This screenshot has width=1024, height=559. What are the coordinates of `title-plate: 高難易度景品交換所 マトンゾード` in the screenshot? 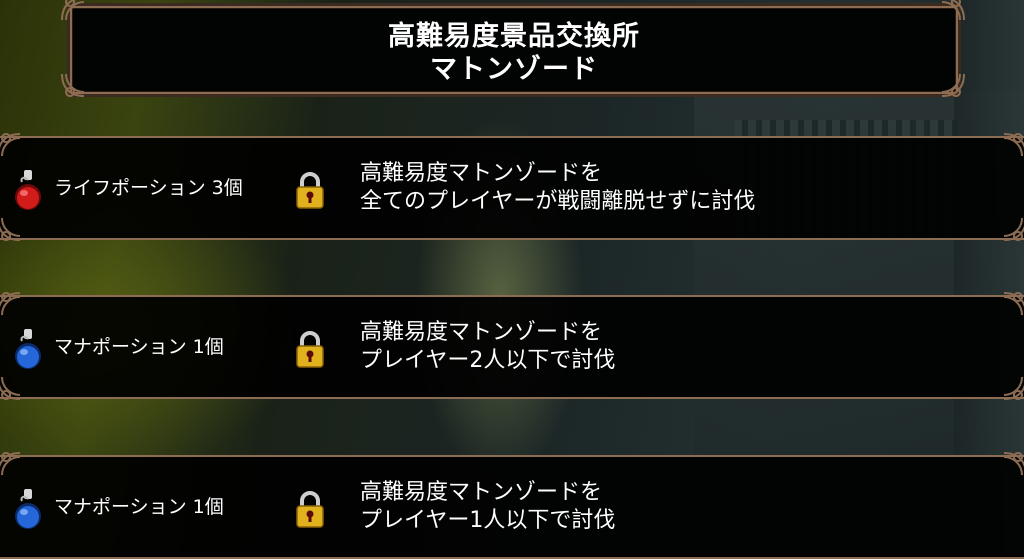 It's located at (514, 50).